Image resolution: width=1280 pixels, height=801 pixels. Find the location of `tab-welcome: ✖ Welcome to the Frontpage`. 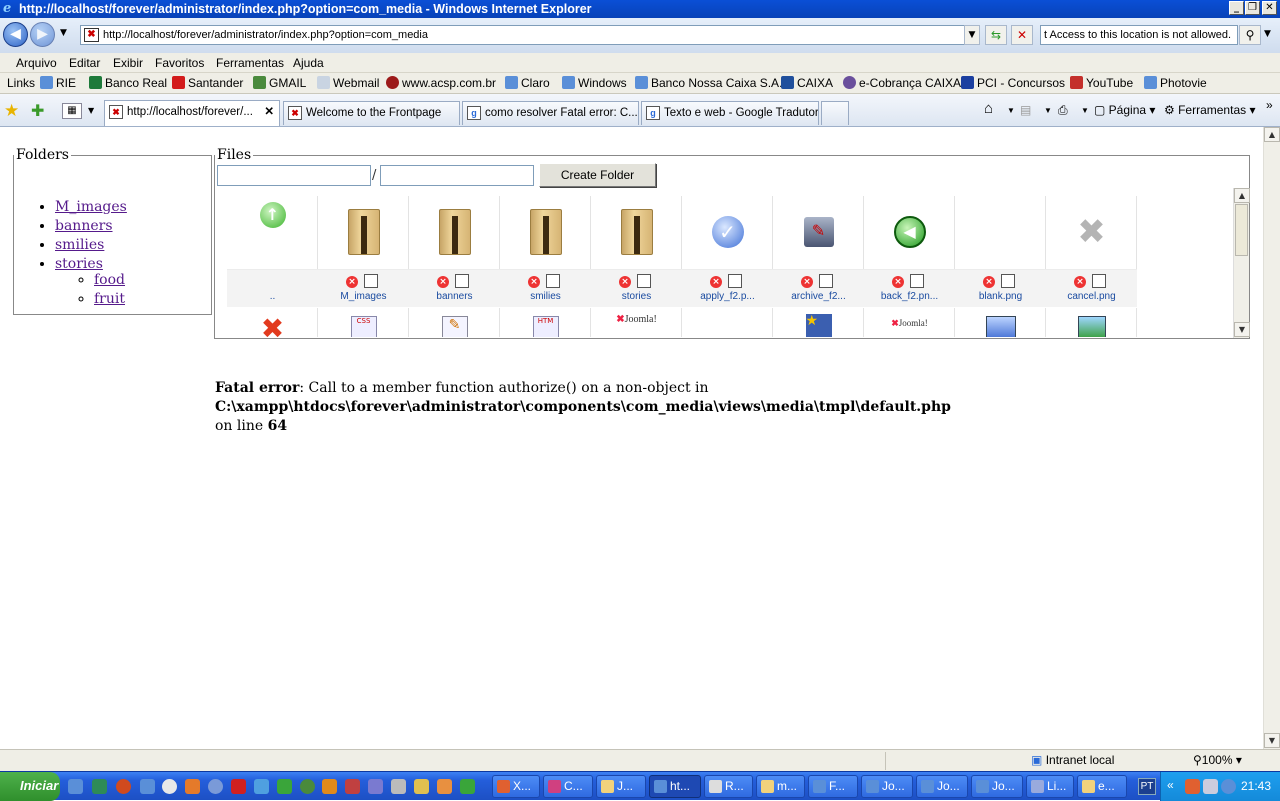

tab-welcome: ✖ Welcome to the Frontpage is located at coordinates (371, 113).